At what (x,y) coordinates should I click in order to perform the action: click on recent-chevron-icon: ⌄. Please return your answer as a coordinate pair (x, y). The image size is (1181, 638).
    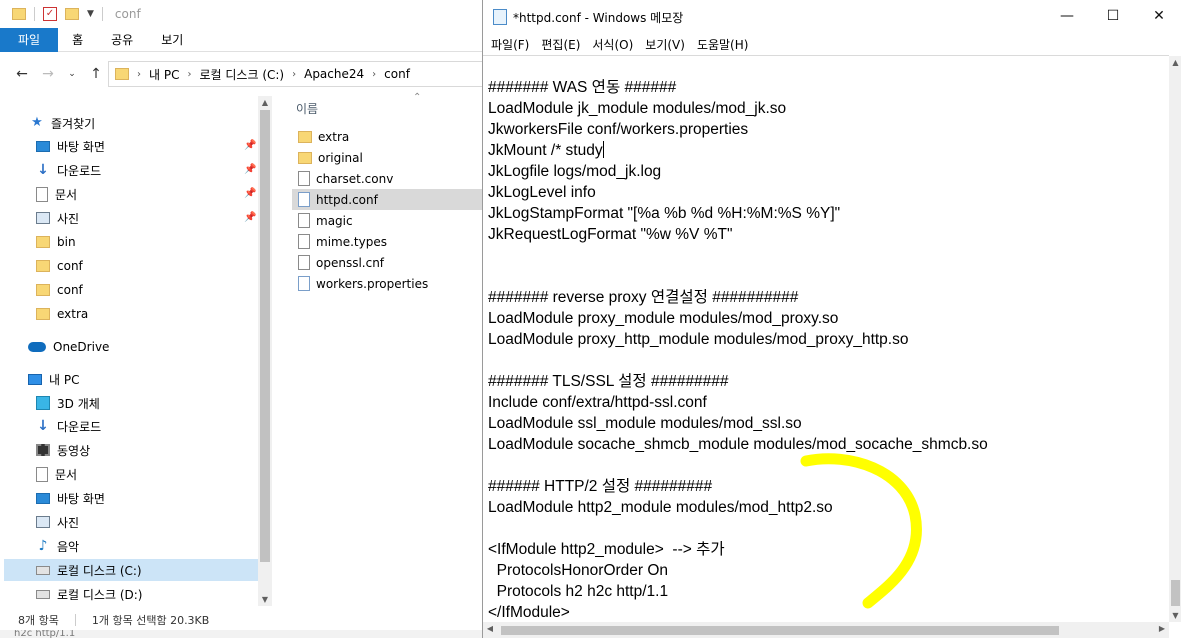
    Looking at the image, I should click on (72, 74).